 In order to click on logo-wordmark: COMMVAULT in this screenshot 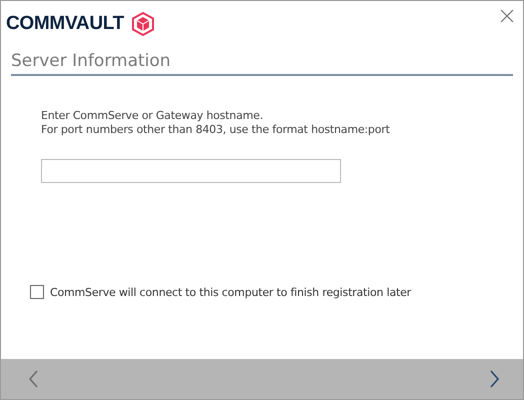, I will do `click(65, 24)`.